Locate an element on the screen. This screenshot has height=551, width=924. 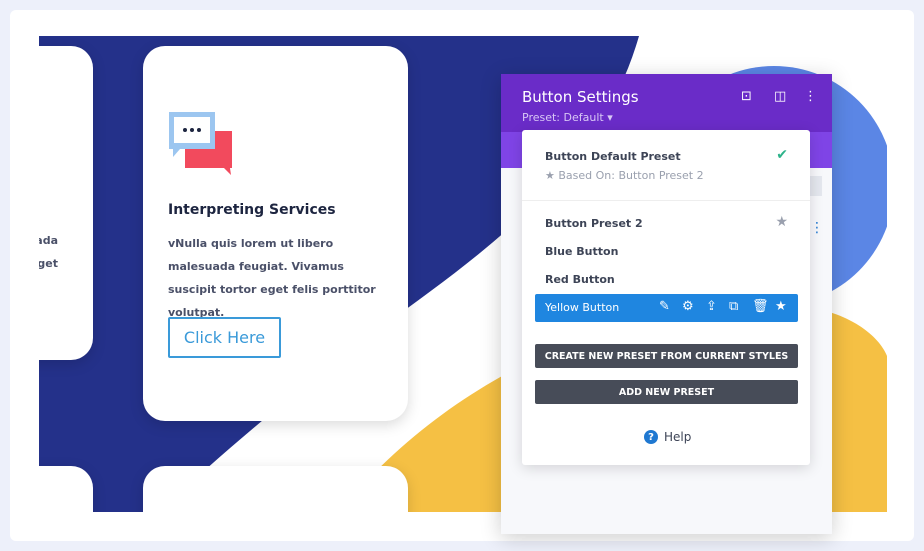
selected-label: Yellow Button is located at coordinates (582, 307).